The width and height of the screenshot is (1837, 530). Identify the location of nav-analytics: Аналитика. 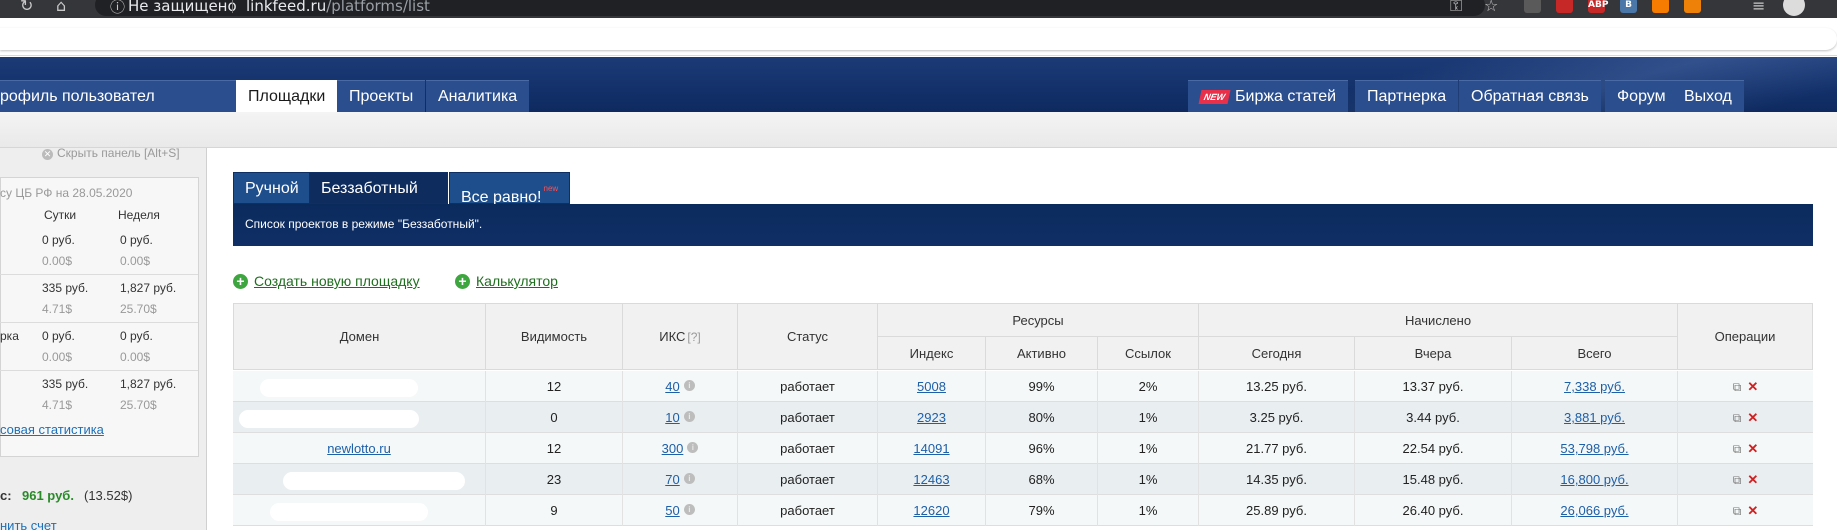
(478, 96).